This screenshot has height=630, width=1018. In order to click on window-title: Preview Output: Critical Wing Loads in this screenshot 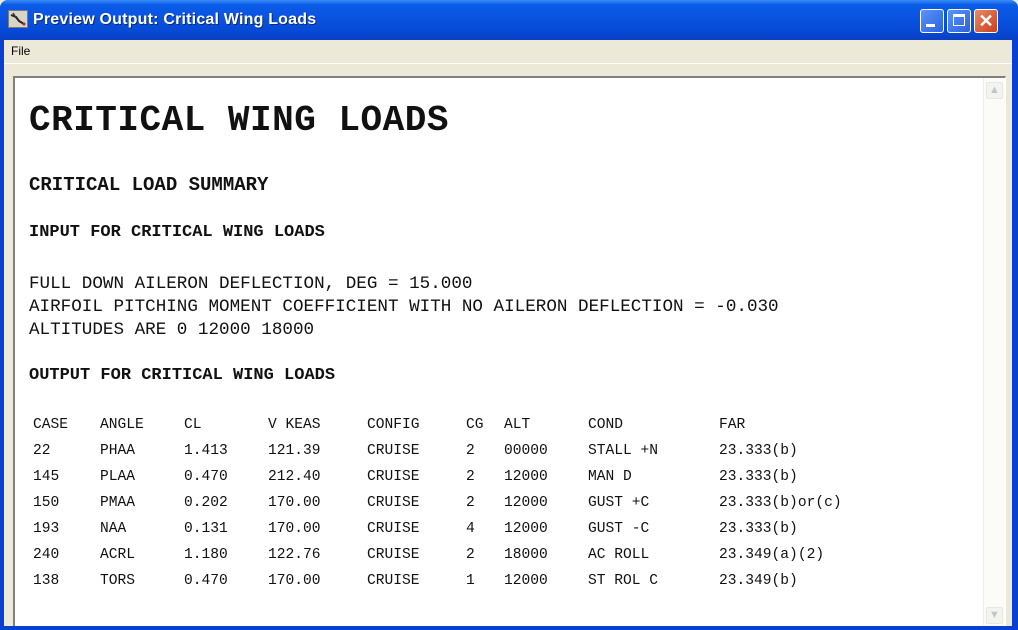, I will do `click(175, 19)`.